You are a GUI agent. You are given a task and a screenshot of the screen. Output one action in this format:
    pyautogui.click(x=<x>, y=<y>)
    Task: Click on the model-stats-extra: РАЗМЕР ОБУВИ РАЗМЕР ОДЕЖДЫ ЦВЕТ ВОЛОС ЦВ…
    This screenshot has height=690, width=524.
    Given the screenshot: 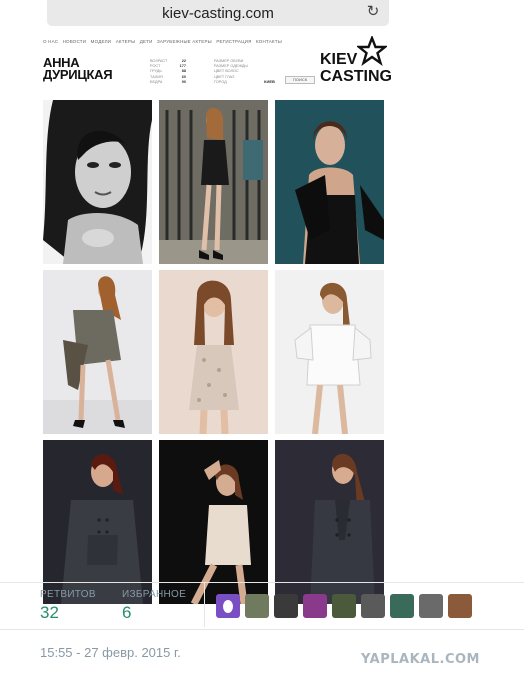 What is the action you would take?
    pyautogui.click(x=231, y=72)
    